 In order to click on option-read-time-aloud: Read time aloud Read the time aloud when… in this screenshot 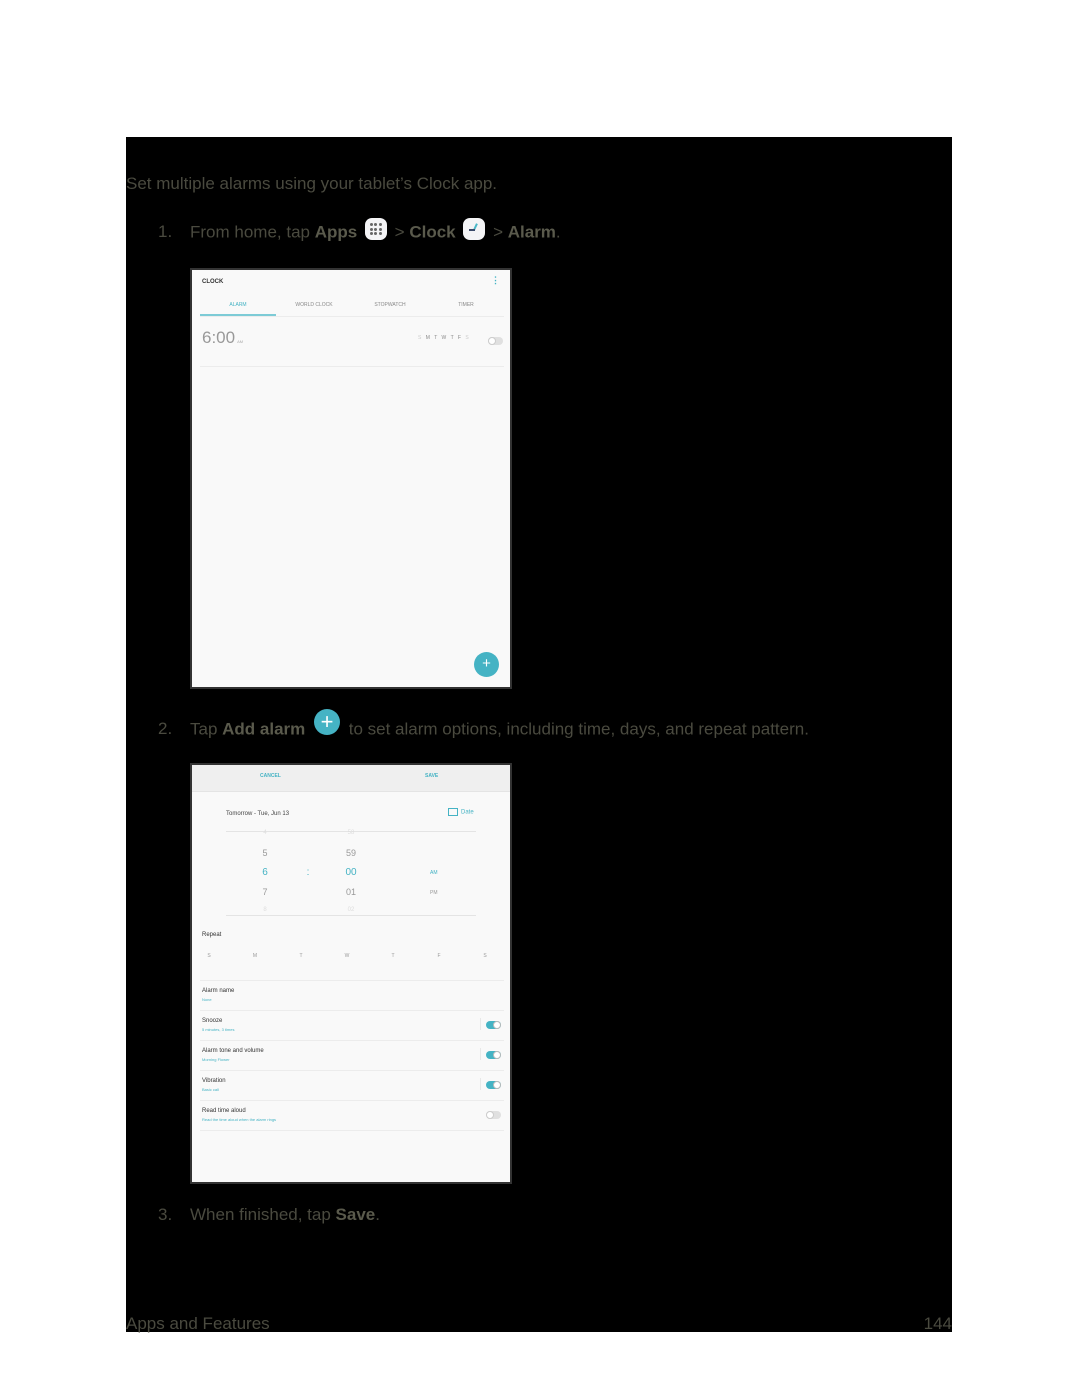, I will do `click(352, 1123)`.